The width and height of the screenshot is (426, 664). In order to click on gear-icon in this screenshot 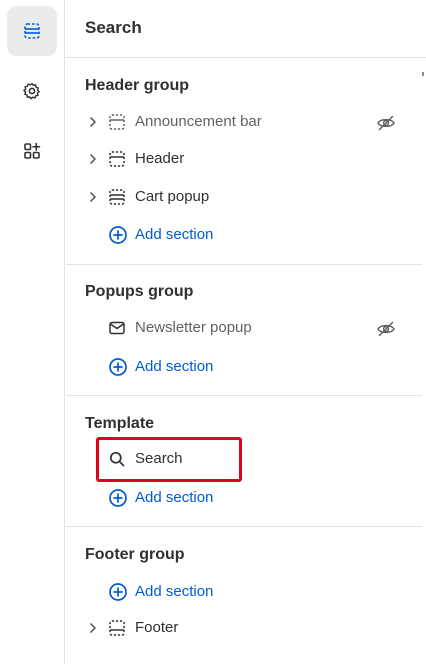, I will do `click(31, 91)`.